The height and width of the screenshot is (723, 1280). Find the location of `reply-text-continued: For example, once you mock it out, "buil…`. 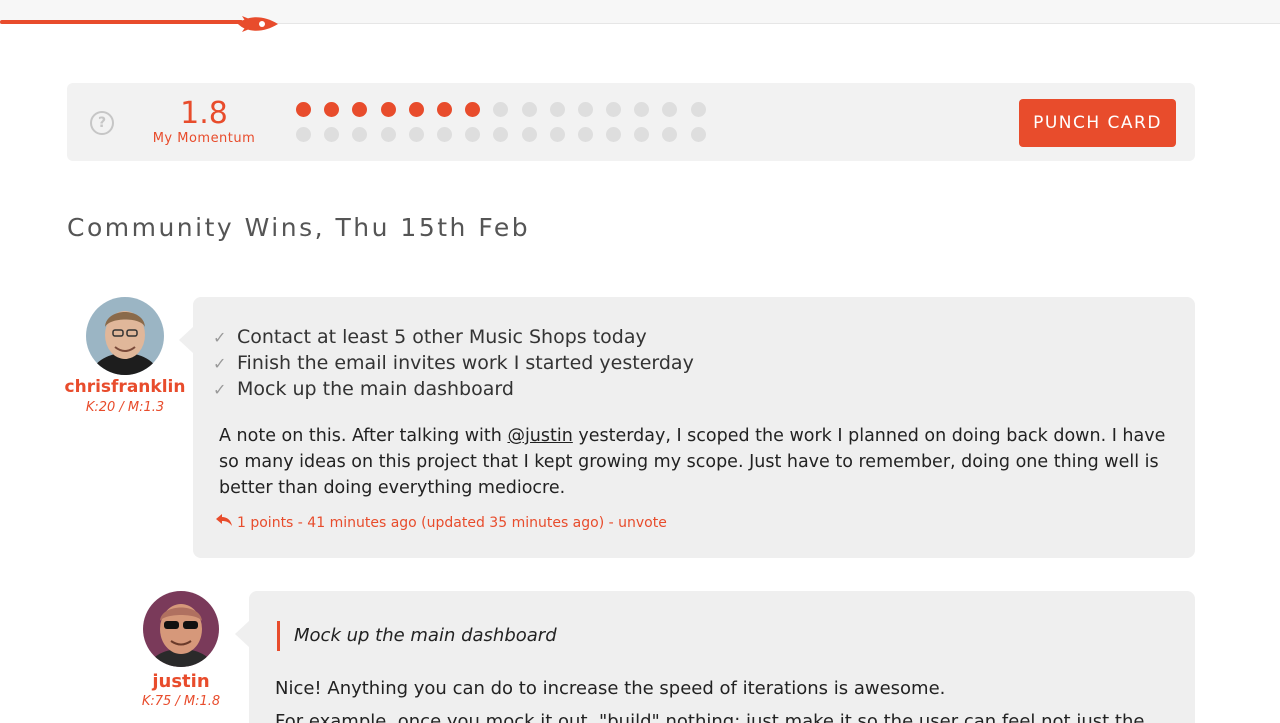

reply-text-continued: For example, once you mock it out, "buil… is located at coordinates (718, 717).